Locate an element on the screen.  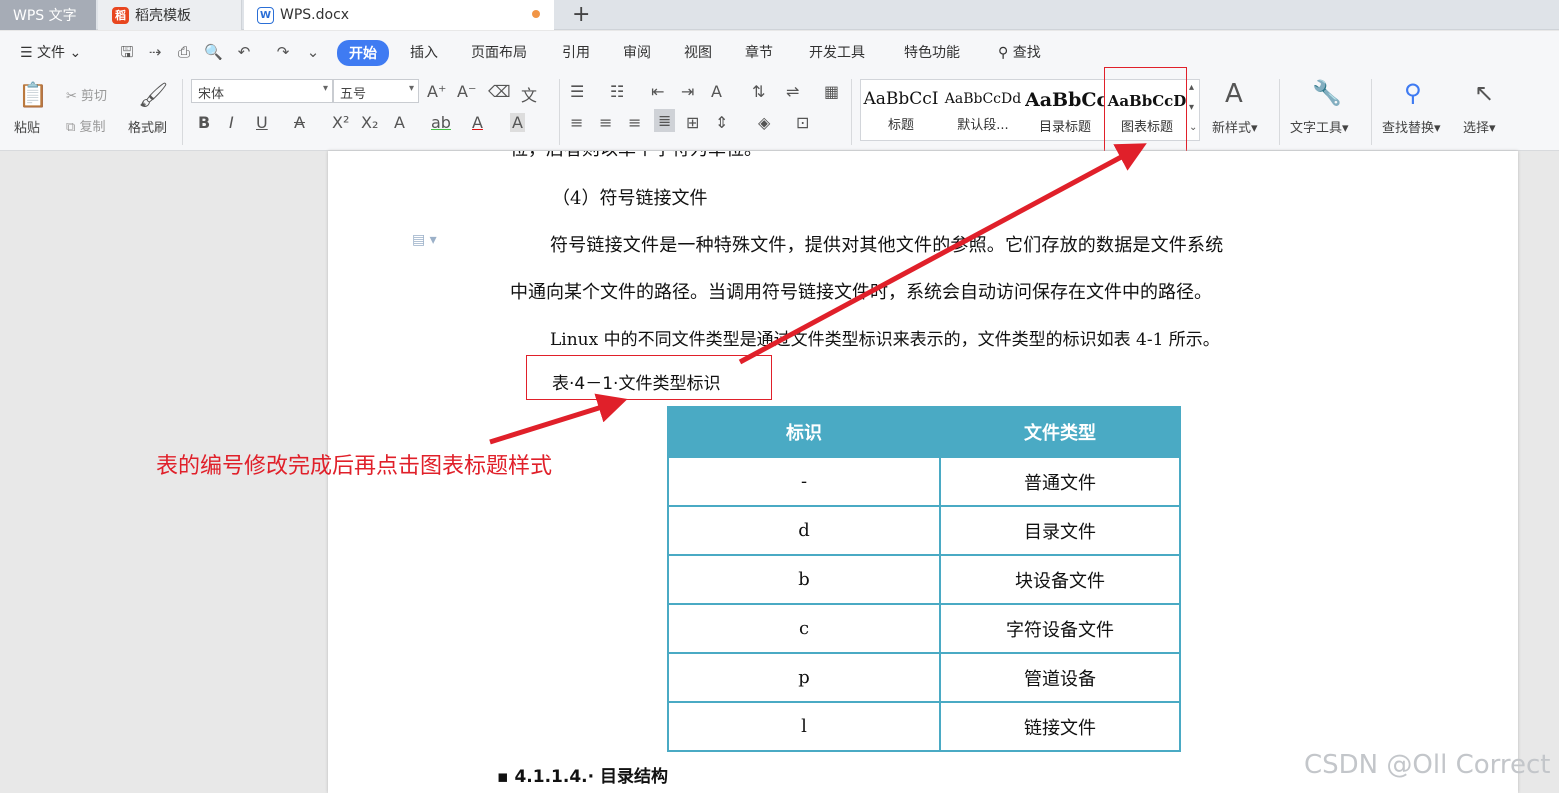
undo-icon: ↶ is located at coordinates (244, 52).